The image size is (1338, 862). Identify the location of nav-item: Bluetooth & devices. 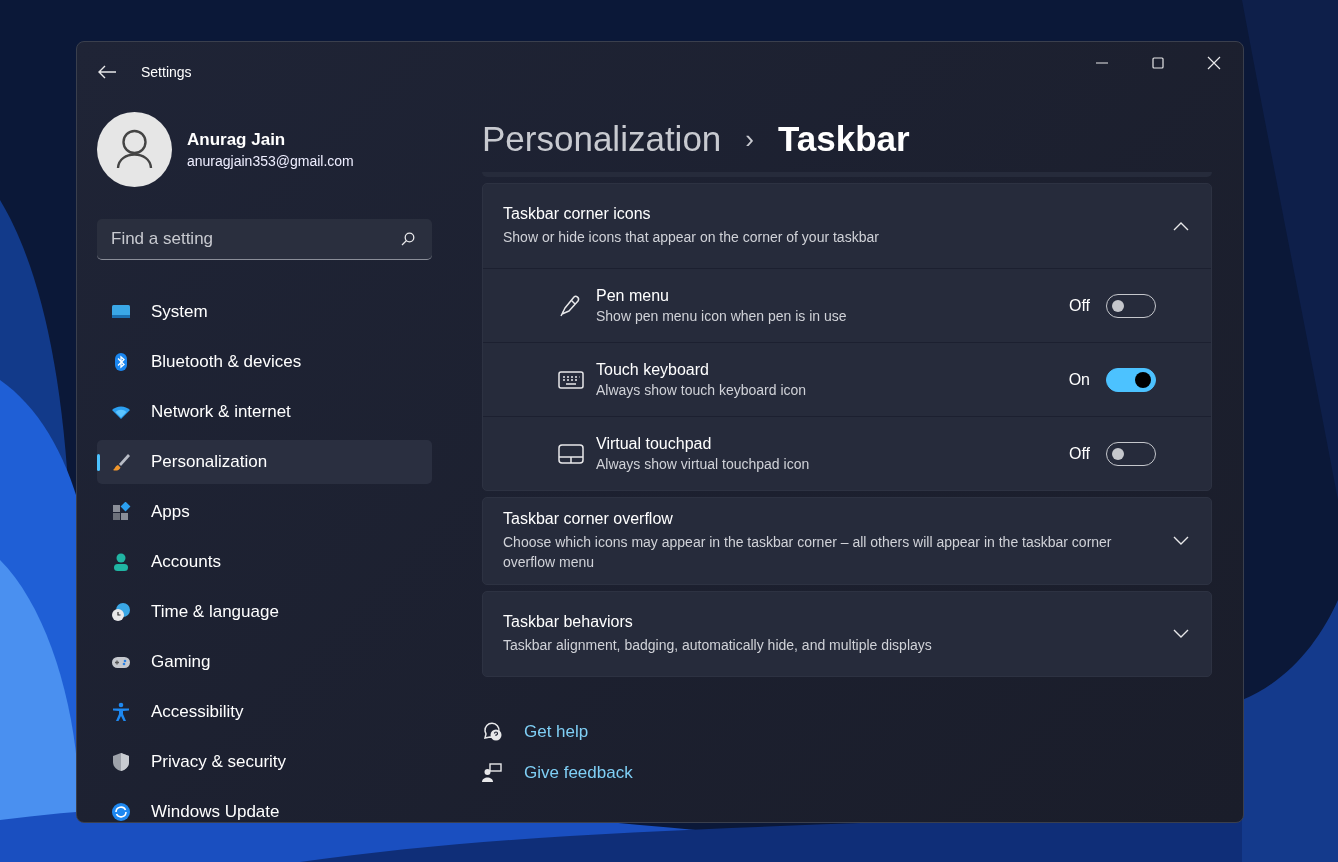
(264, 362).